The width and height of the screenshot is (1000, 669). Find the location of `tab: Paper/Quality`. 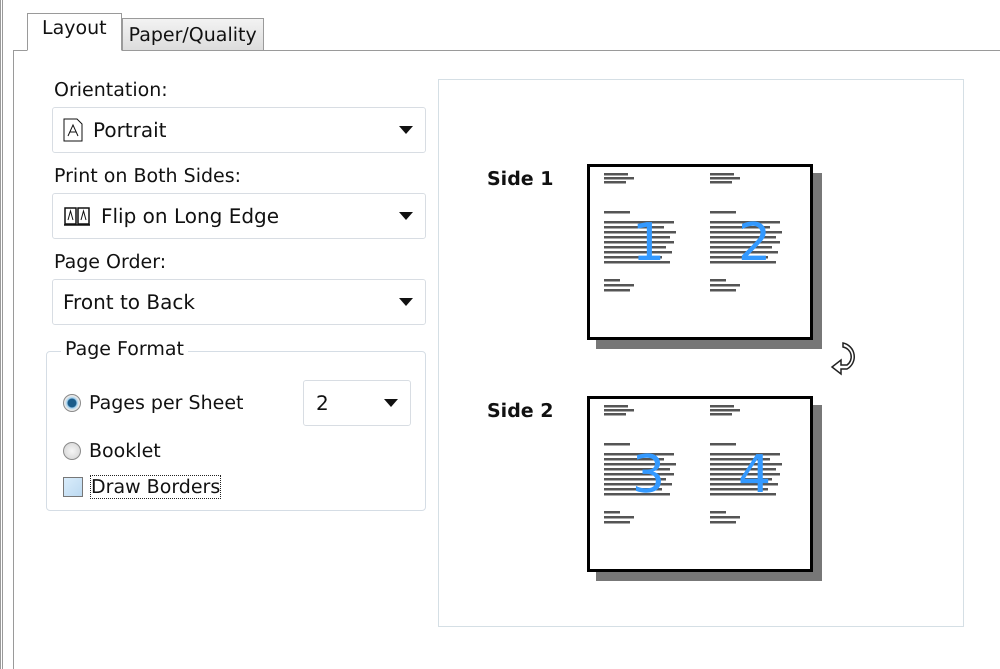

tab: Paper/Quality is located at coordinates (193, 34).